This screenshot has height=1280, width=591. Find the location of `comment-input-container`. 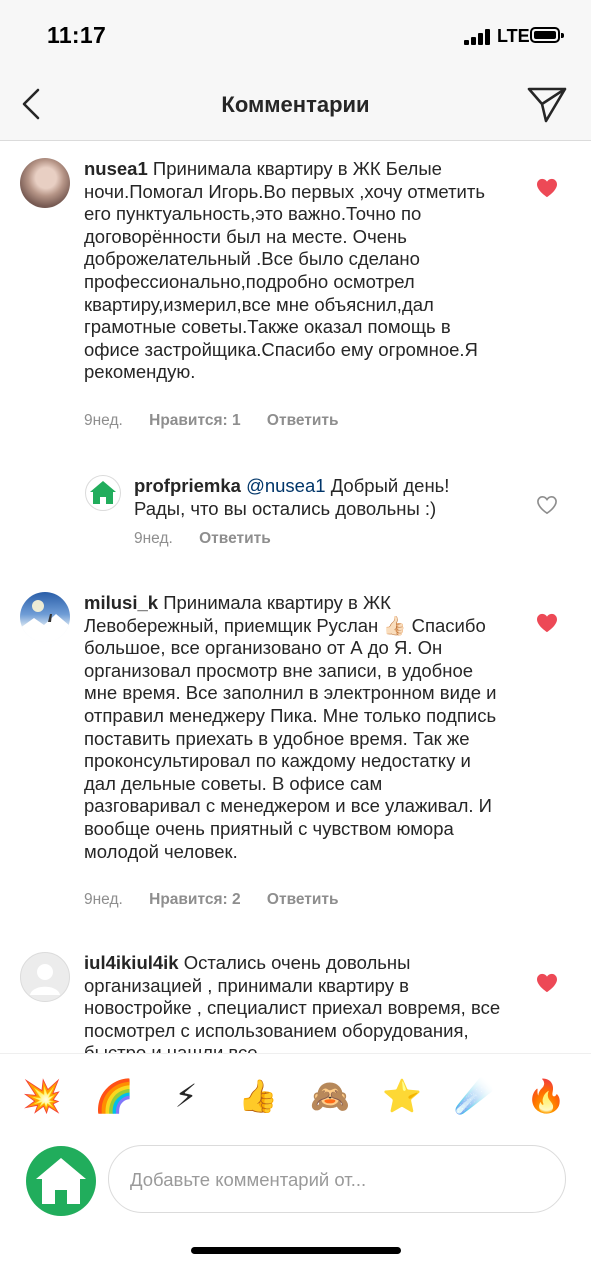

comment-input-container is located at coordinates (337, 1179).